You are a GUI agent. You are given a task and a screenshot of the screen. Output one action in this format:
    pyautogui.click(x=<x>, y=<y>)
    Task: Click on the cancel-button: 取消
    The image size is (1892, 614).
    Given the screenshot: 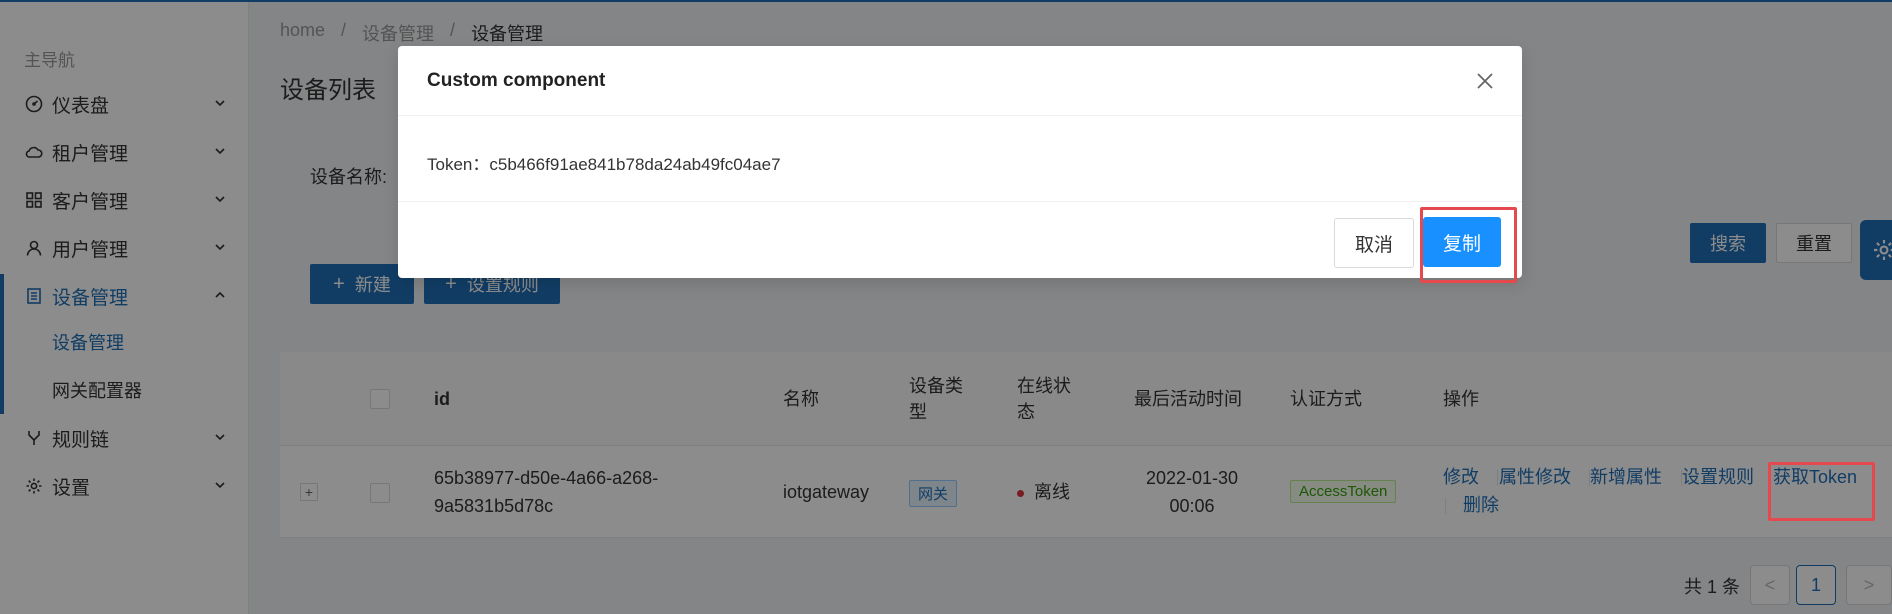 What is the action you would take?
    pyautogui.click(x=1374, y=243)
    